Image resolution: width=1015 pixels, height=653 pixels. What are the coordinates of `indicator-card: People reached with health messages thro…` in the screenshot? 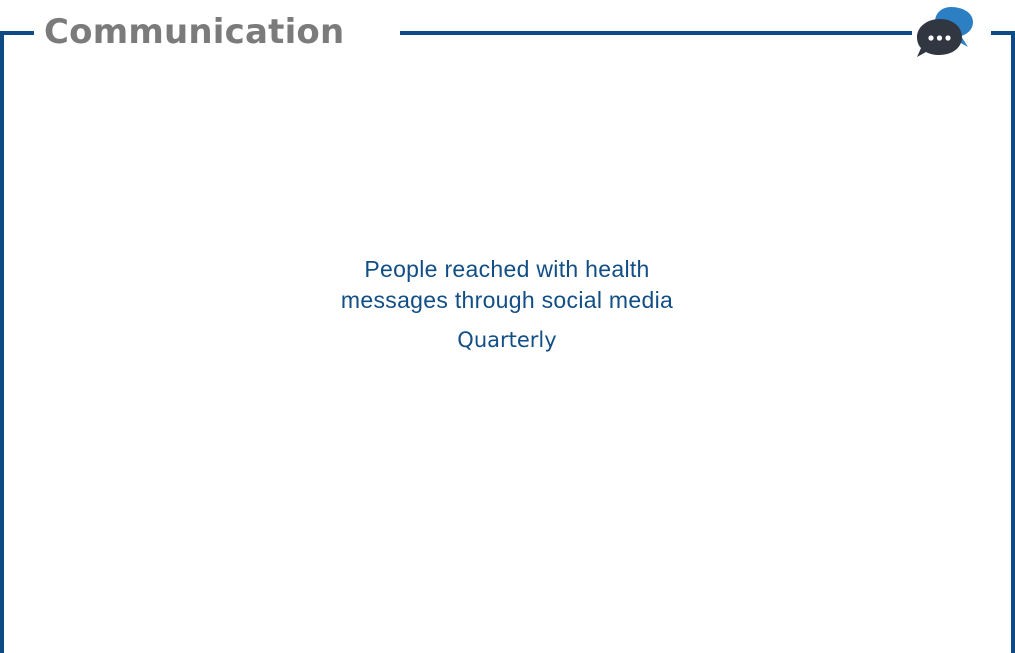 It's located at (507, 304).